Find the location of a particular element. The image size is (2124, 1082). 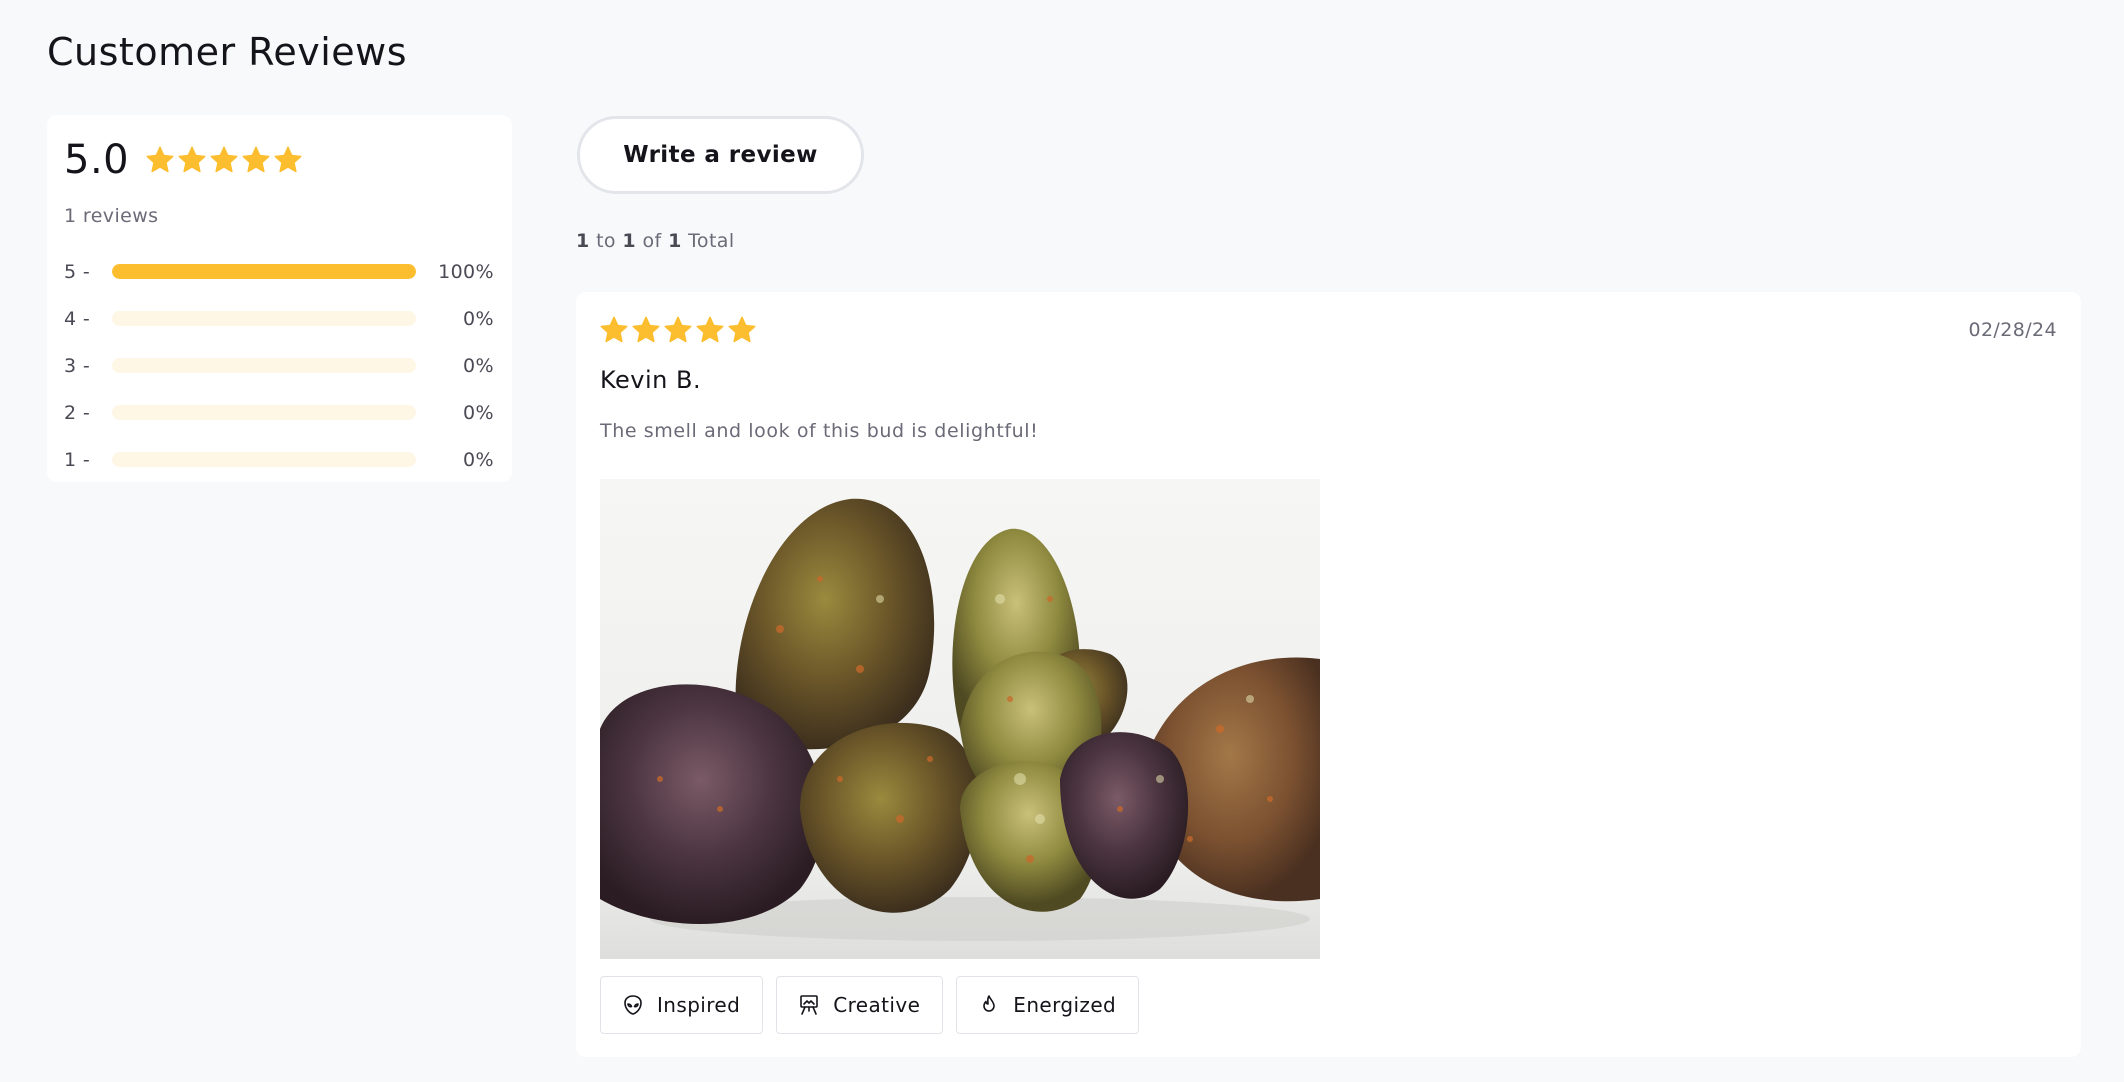

review-date: 02/28/24 is located at coordinates (2012, 330).